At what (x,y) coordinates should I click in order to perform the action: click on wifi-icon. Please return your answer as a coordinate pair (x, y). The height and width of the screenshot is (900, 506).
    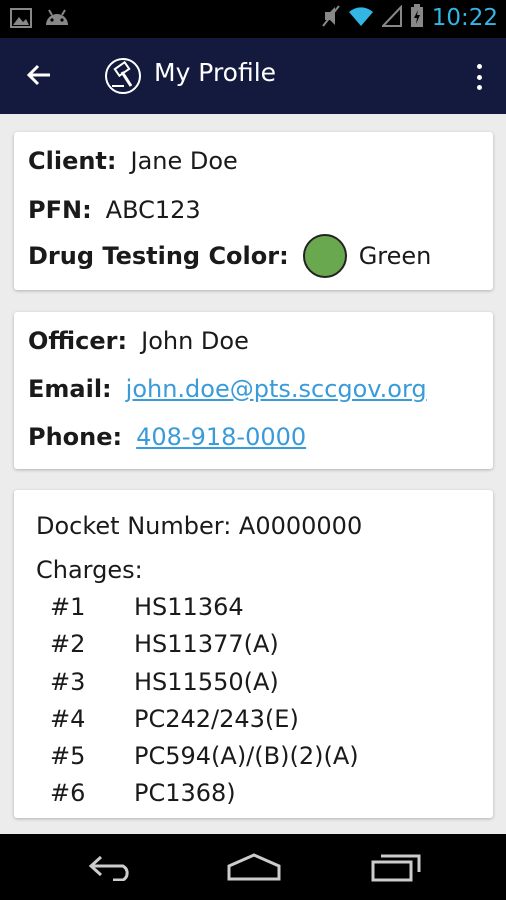
    Looking at the image, I should click on (361, 18).